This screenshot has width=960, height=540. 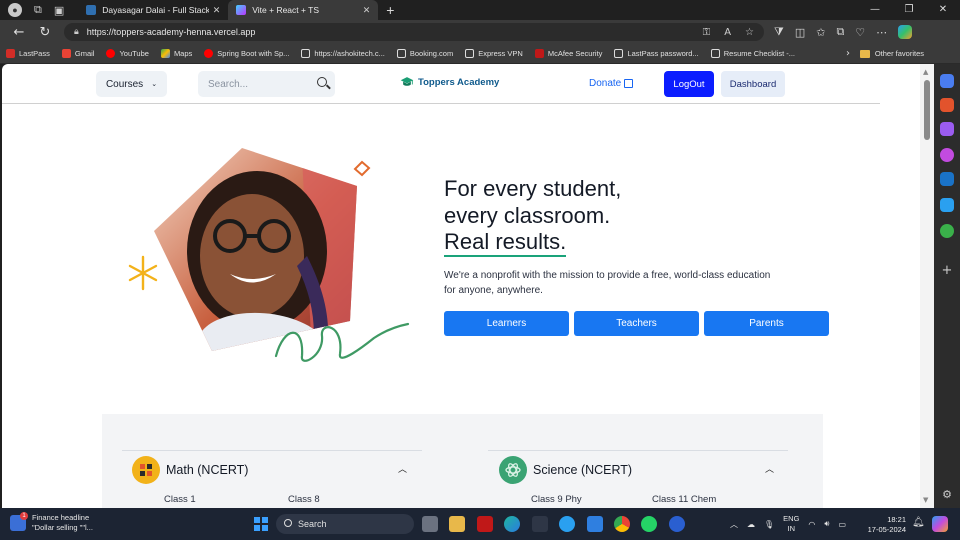 I want to click on teachers-button: Teachers, so click(x=636, y=323).